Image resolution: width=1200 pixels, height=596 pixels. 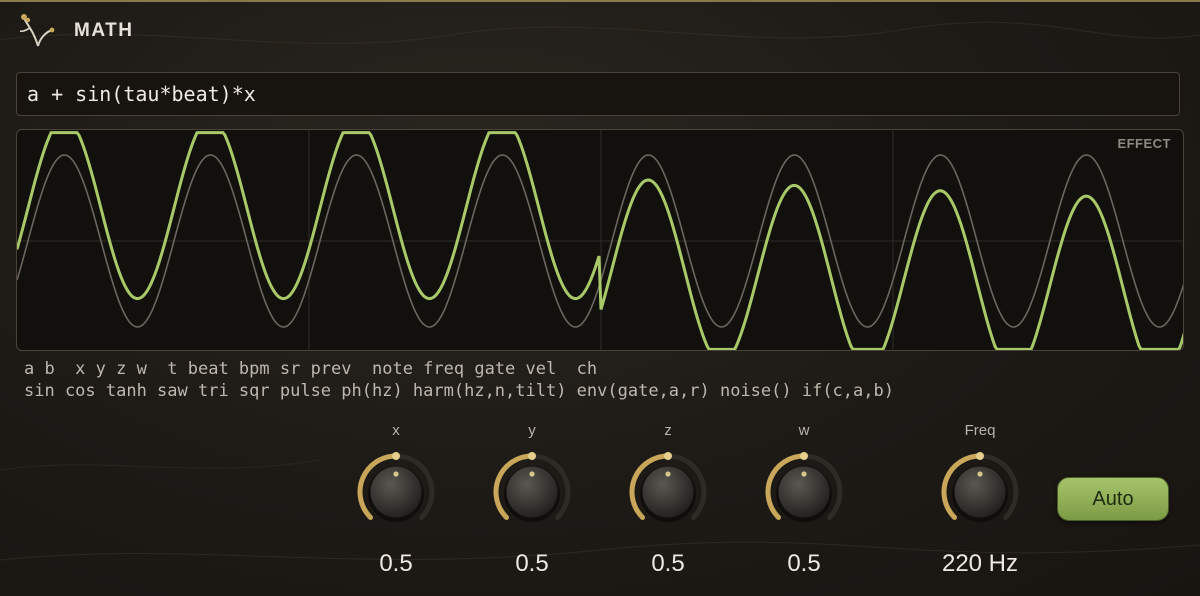 I want to click on knob-z-value: 0.5, so click(x=668, y=563).